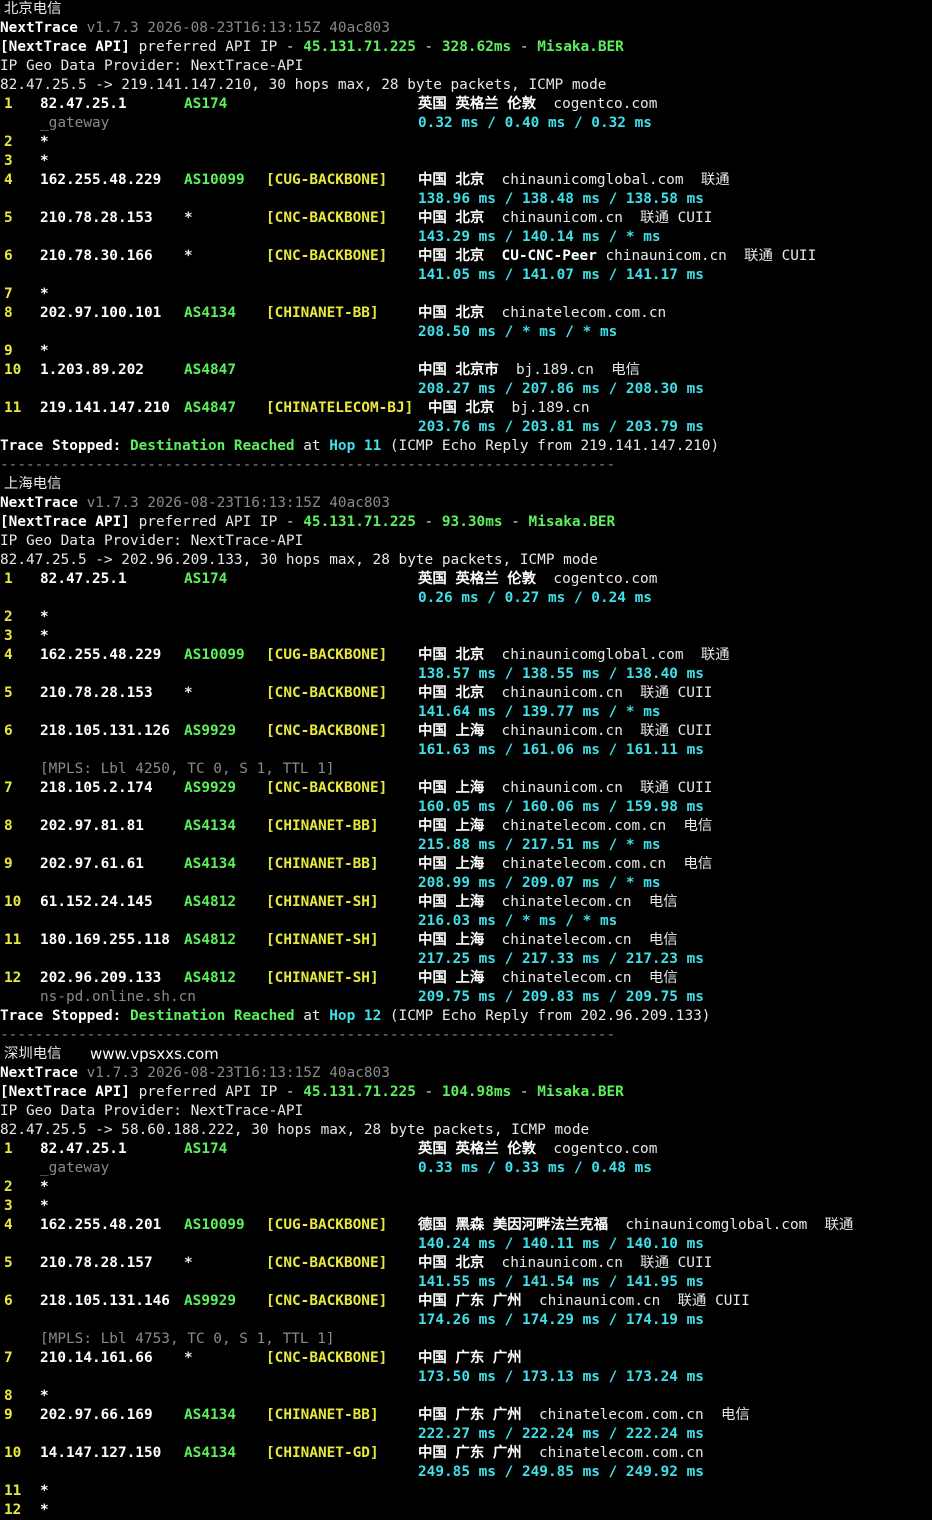 This screenshot has width=932, height=1520. I want to click on hop-geo: 德国 黑森 美因河畔法兰克福 chinaunicomglobal.com 联通, so click(635, 1225).